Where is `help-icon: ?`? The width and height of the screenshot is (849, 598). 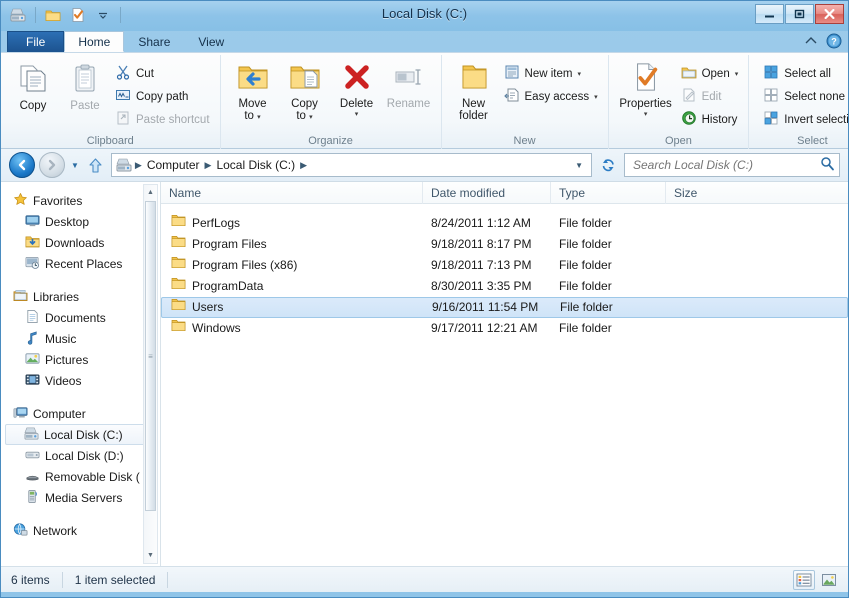 help-icon: ? is located at coordinates (834, 42).